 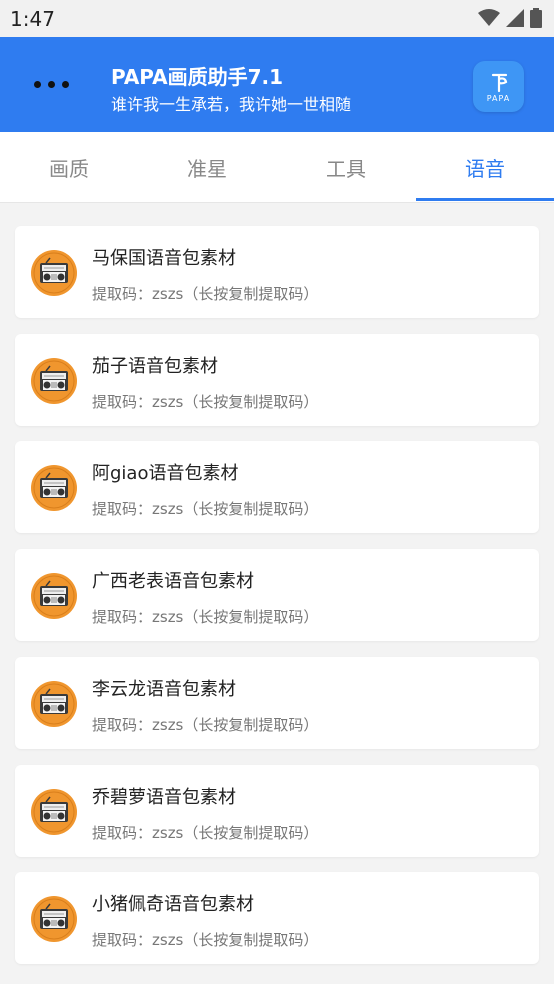 What do you see at coordinates (32, 19) in the screenshot?
I see `status-time: 1:47` at bounding box center [32, 19].